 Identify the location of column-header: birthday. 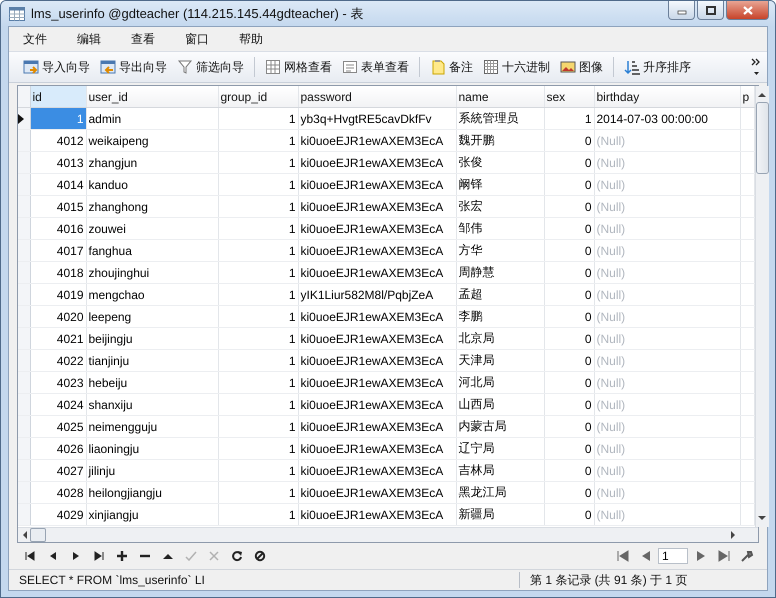
(667, 97).